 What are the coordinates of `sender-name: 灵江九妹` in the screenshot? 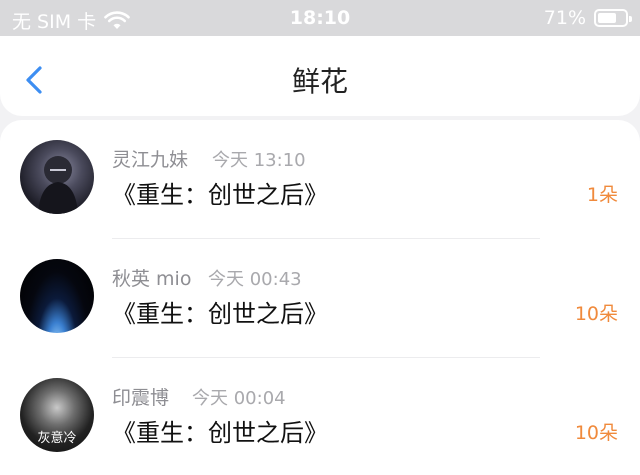 It's located at (150, 160).